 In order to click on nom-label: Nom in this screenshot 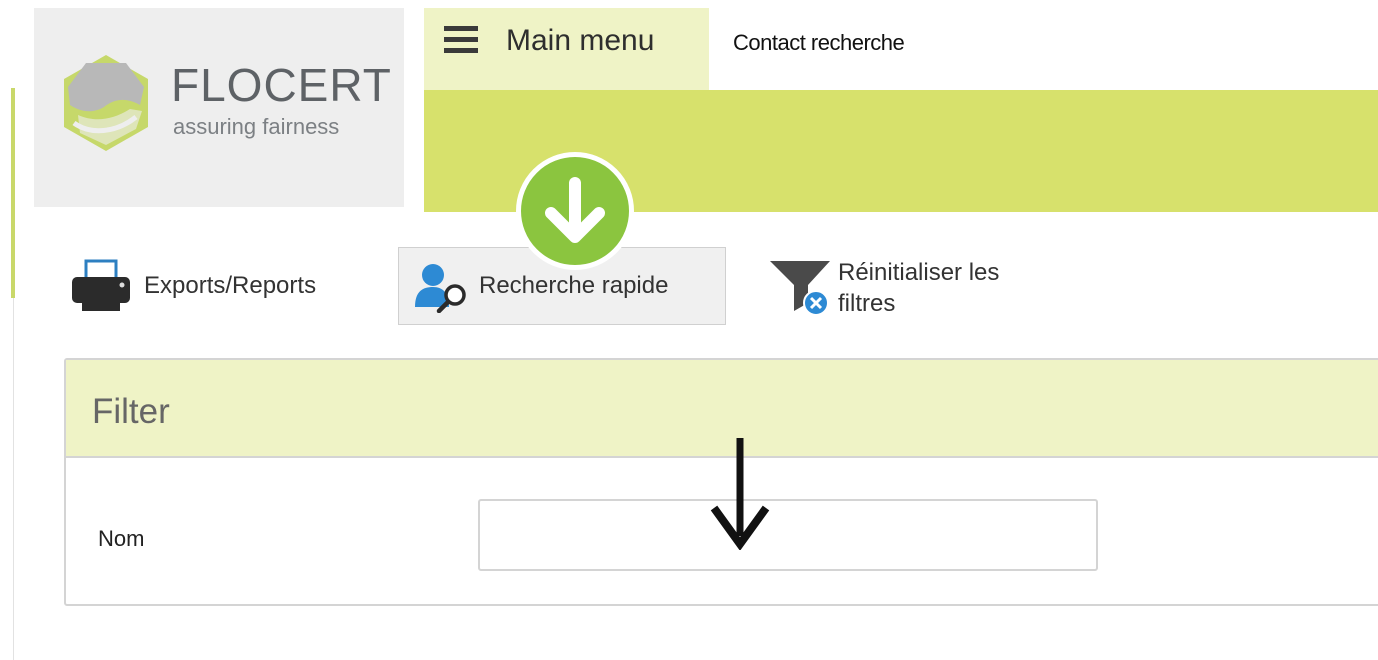, I will do `click(121, 538)`.